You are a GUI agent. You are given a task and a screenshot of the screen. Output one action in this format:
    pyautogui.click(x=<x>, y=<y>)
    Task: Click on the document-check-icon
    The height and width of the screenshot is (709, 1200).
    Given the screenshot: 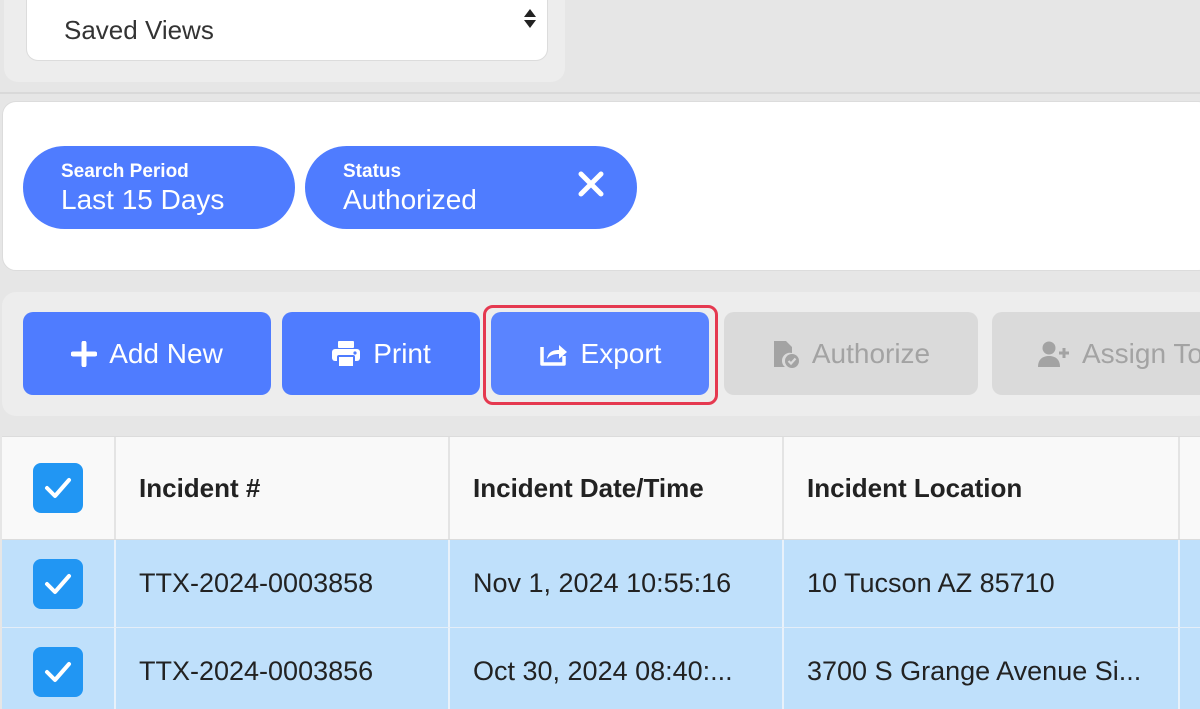 What is the action you would take?
    pyautogui.click(x=786, y=354)
    